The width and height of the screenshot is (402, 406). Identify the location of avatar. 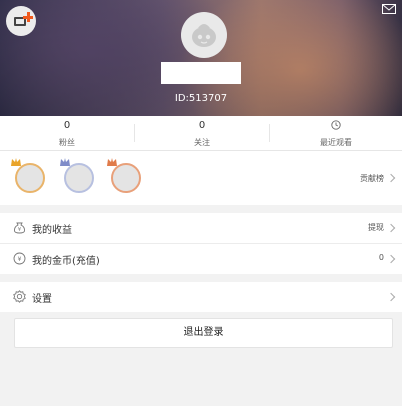
(204, 35).